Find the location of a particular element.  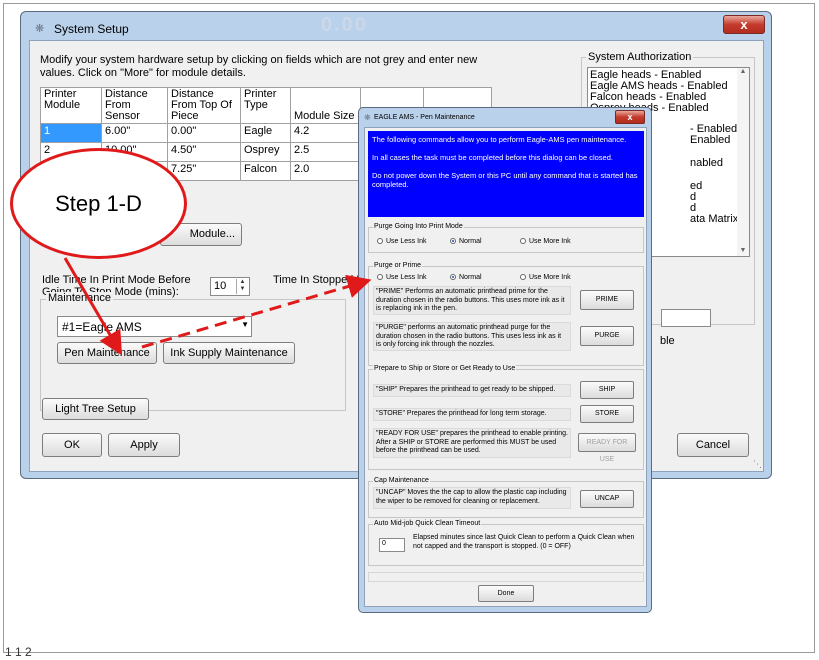

annotation-arrows is located at coordinates (217, 306).